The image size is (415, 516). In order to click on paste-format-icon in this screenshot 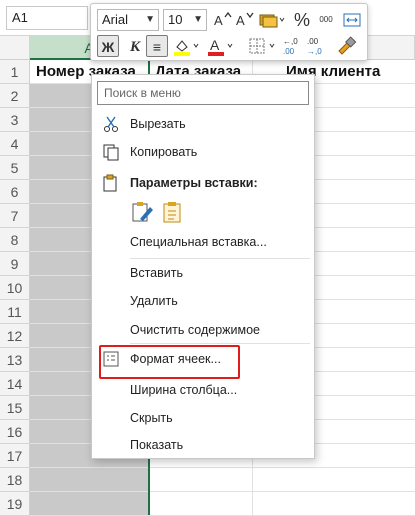, I will do `click(142, 212)`.